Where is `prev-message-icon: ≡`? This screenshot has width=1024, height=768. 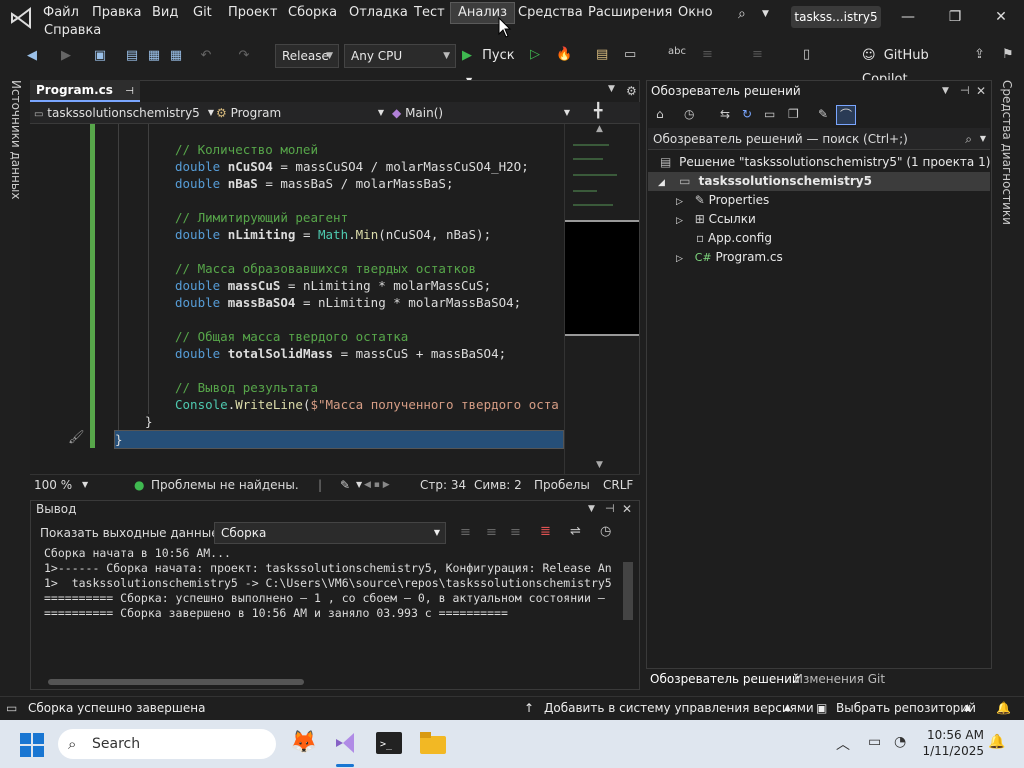 prev-message-icon: ≡ is located at coordinates (491, 532).